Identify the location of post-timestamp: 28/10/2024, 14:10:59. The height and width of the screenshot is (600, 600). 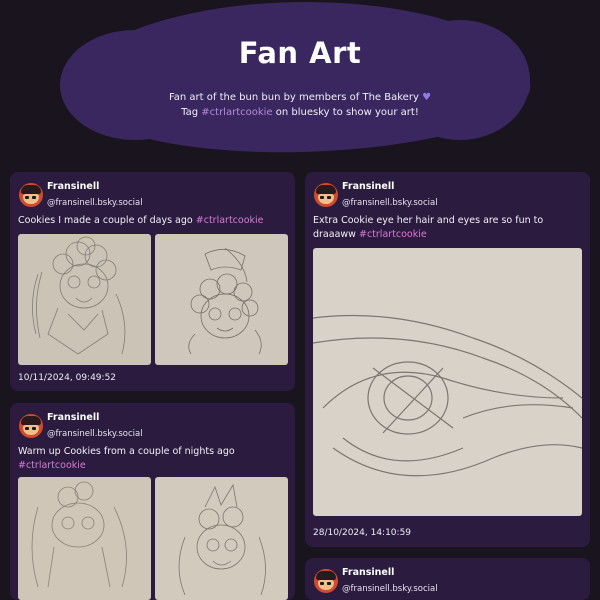
(362, 533).